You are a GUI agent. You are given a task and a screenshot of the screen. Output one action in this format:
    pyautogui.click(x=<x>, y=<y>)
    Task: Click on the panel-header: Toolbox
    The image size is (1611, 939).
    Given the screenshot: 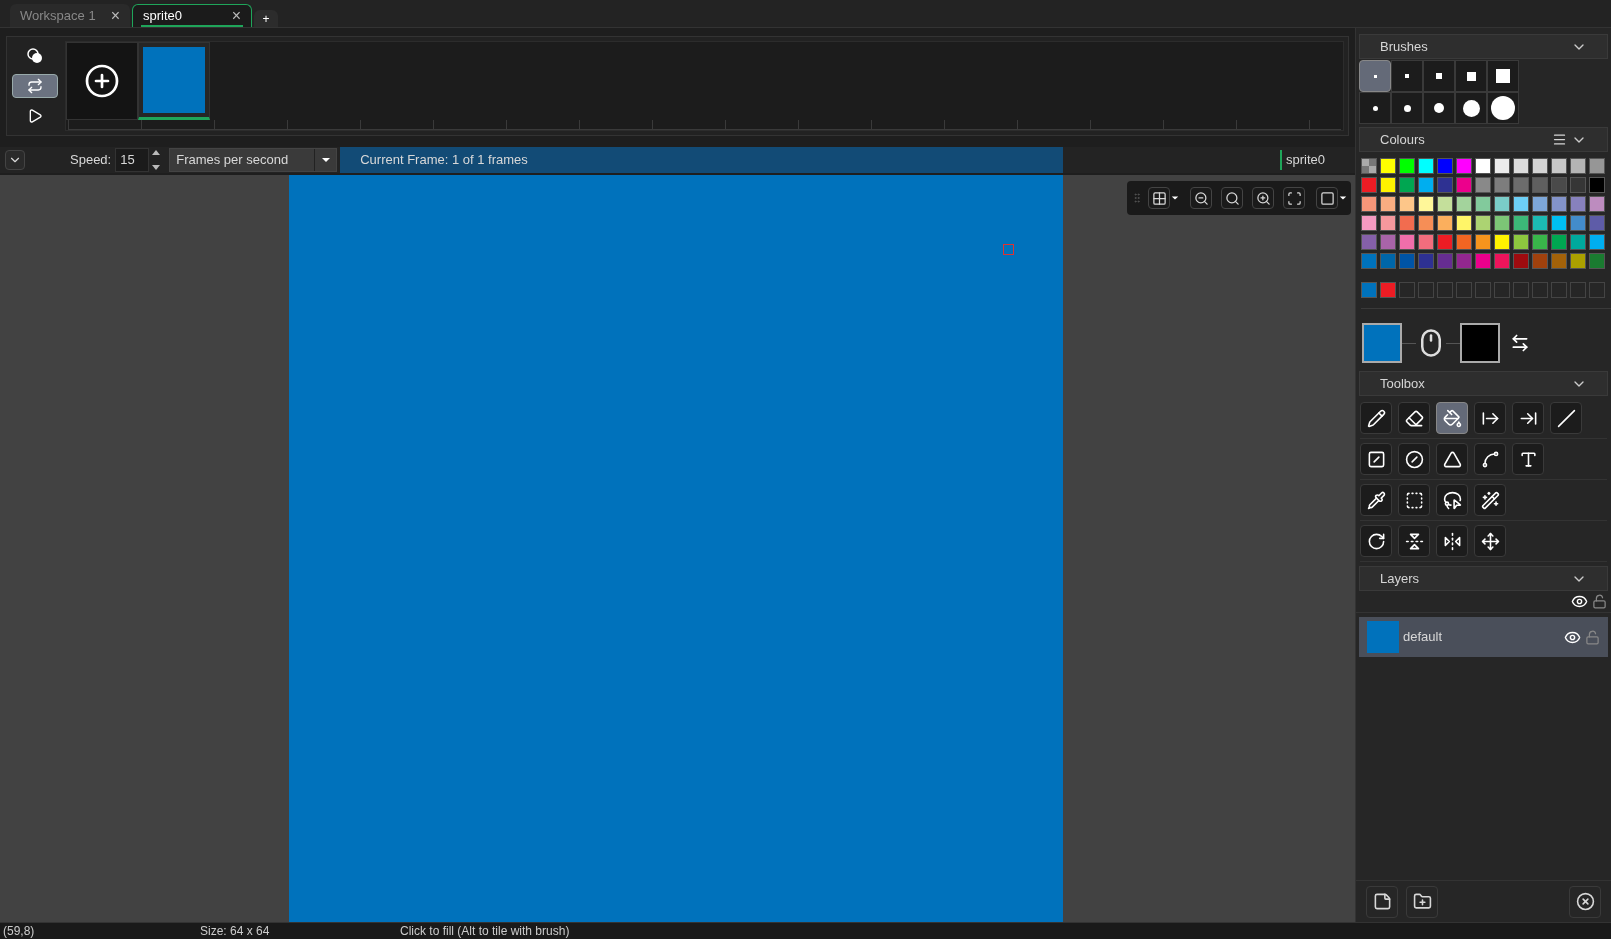 What is the action you would take?
    pyautogui.click(x=1483, y=383)
    